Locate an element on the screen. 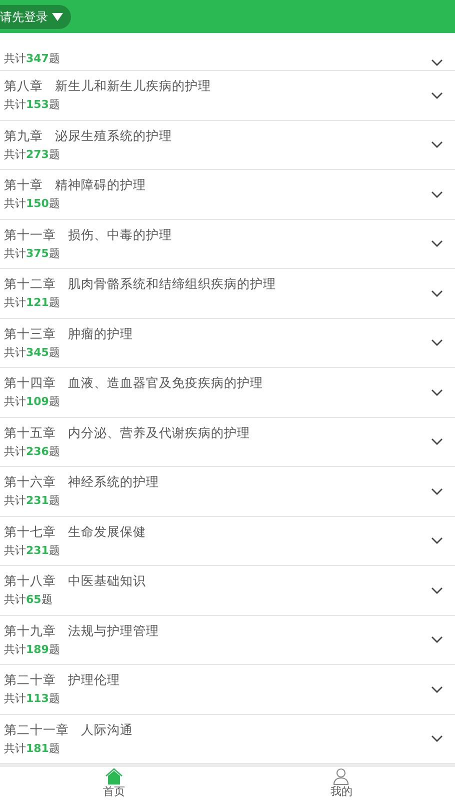 This screenshot has height=802, width=455. chapter-number: 第九章 is located at coordinates (23, 136).